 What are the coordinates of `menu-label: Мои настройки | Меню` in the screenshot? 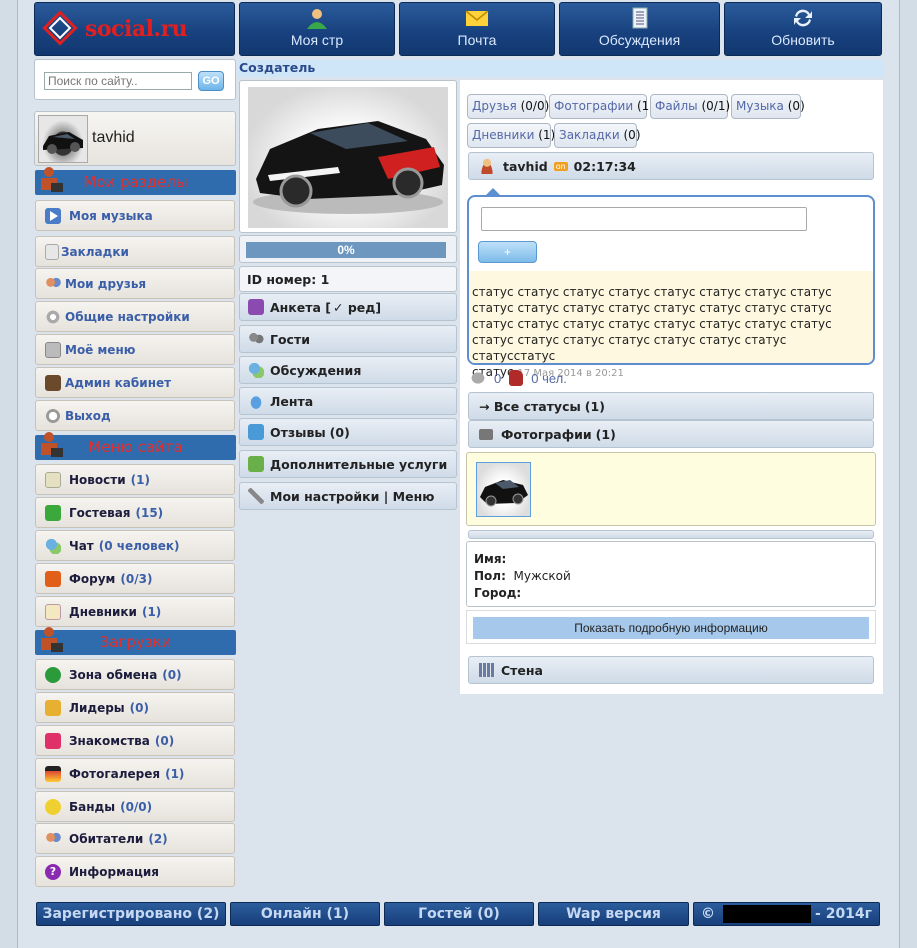 It's located at (352, 496).